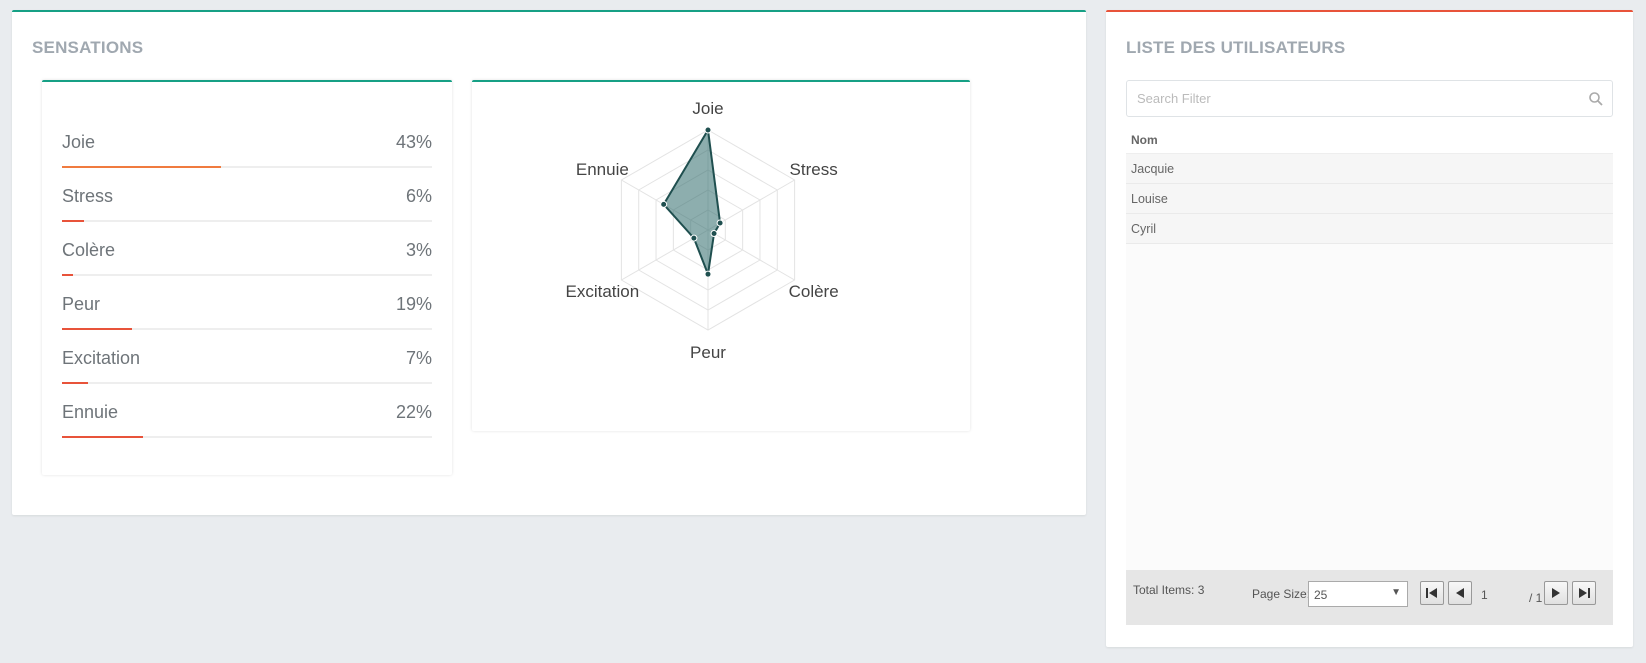  What do you see at coordinates (1596, 99) in the screenshot?
I see `search-icon` at bounding box center [1596, 99].